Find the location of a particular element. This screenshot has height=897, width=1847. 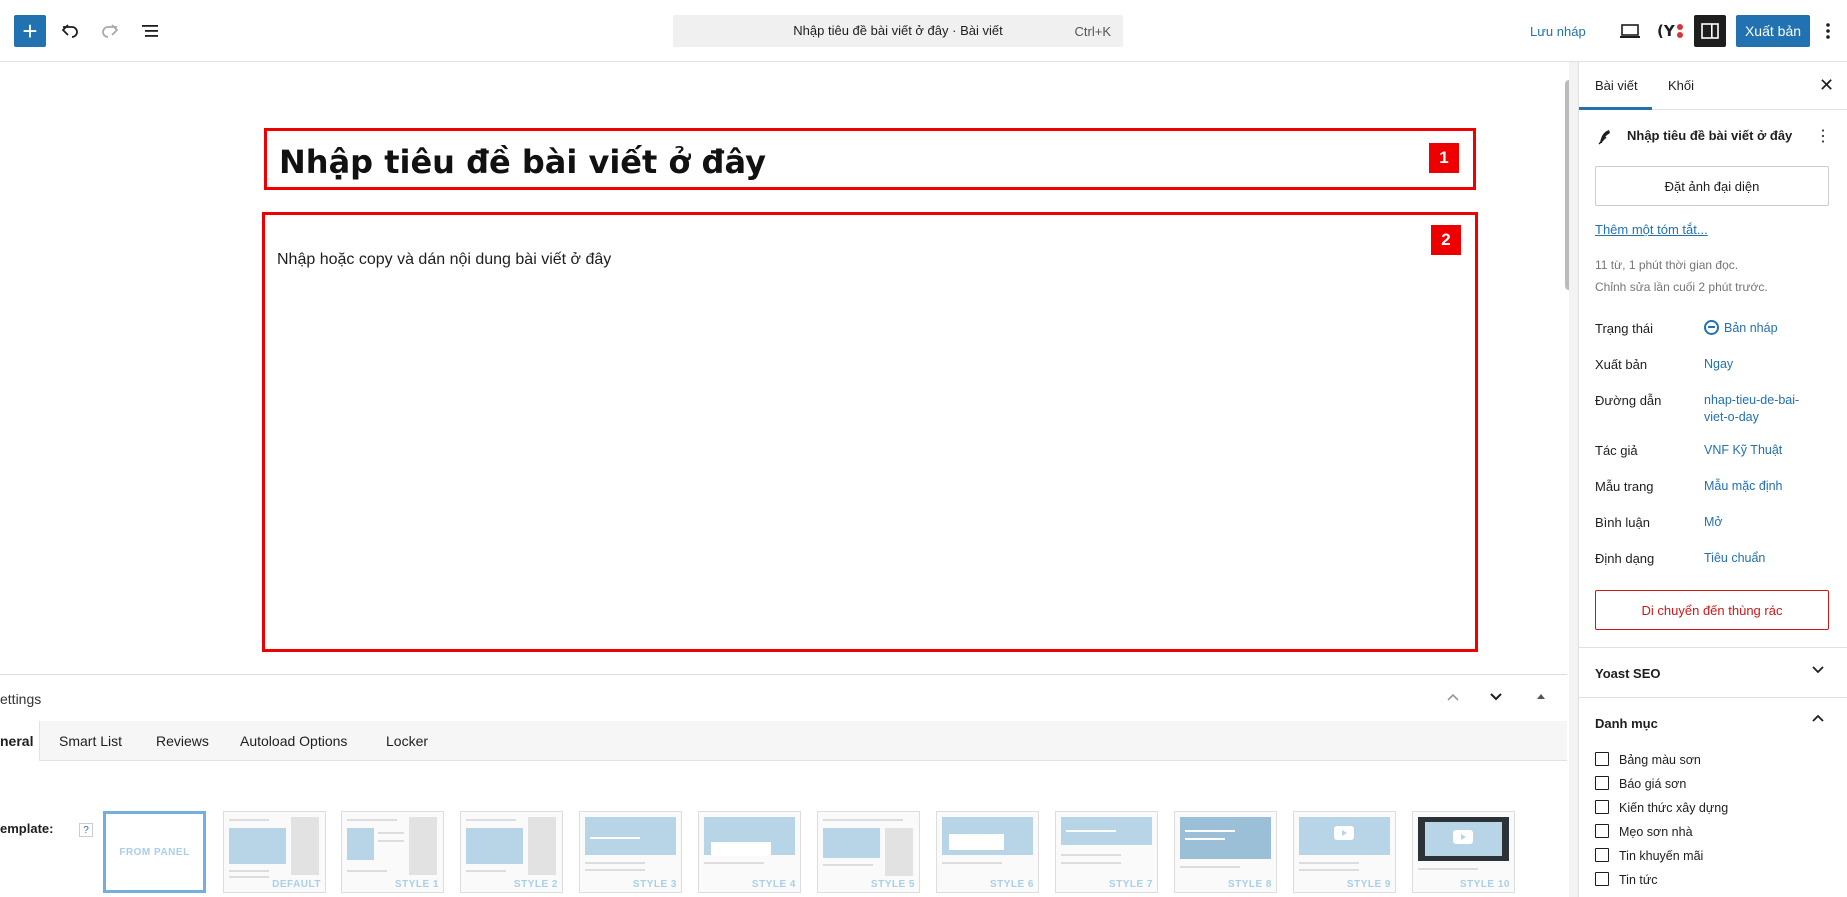

sidebar-scroll-track is located at coordinates (1573, 479).